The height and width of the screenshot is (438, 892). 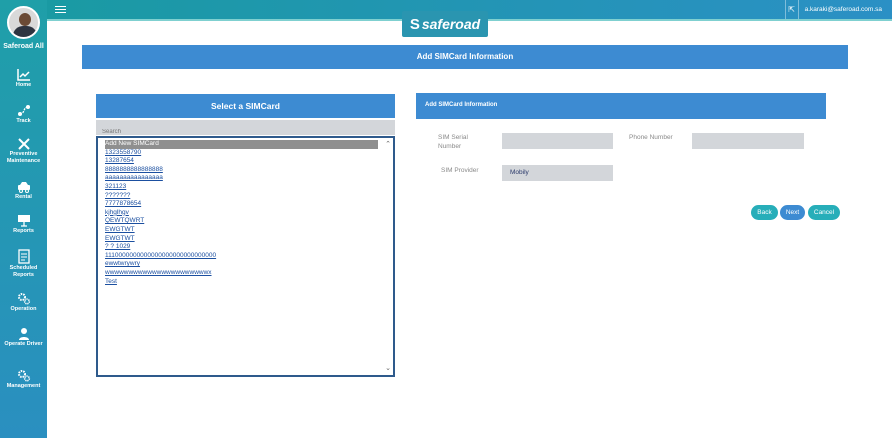 I want to click on form-title: Add SIMCard Information, so click(x=621, y=106).